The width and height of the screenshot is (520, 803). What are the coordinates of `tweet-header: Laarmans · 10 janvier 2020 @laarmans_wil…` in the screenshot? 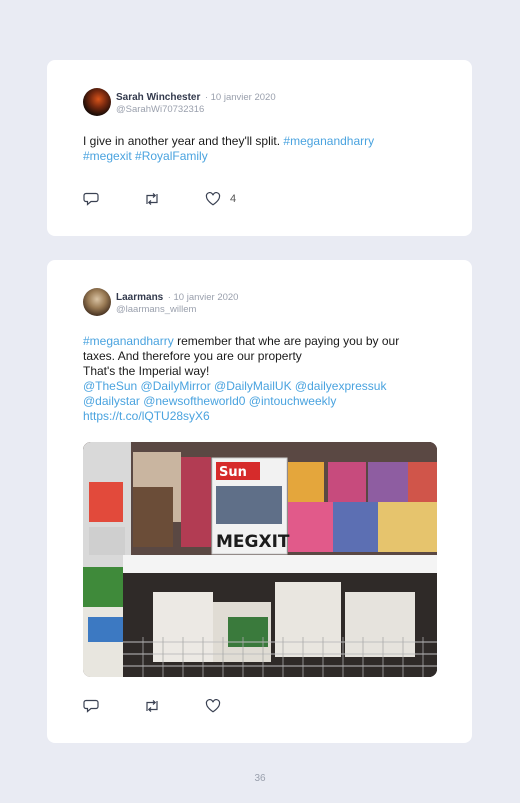 It's located at (160, 302).